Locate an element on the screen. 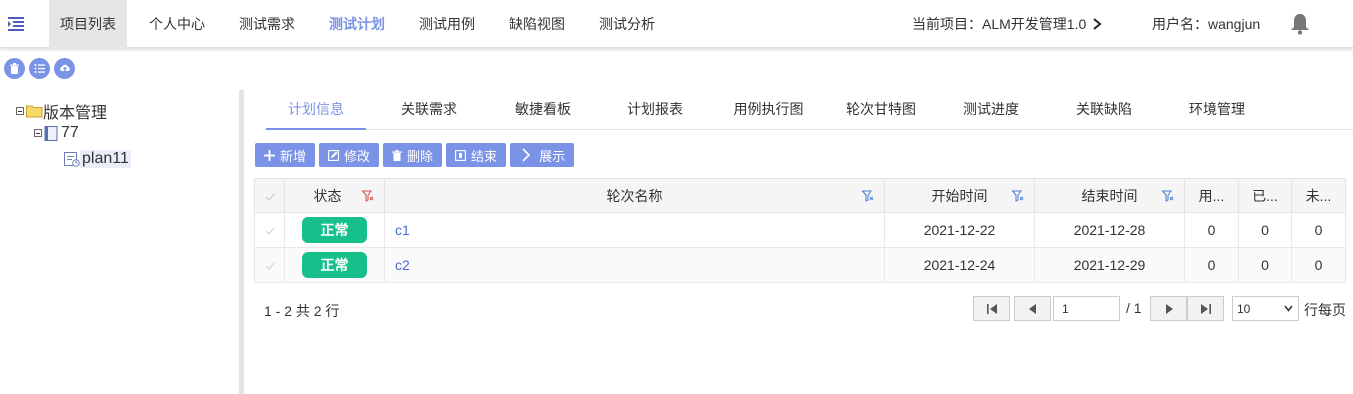 Image resolution: width=1353 pixels, height=394 pixels. tree-root-label: 版本管理 is located at coordinates (75, 113).